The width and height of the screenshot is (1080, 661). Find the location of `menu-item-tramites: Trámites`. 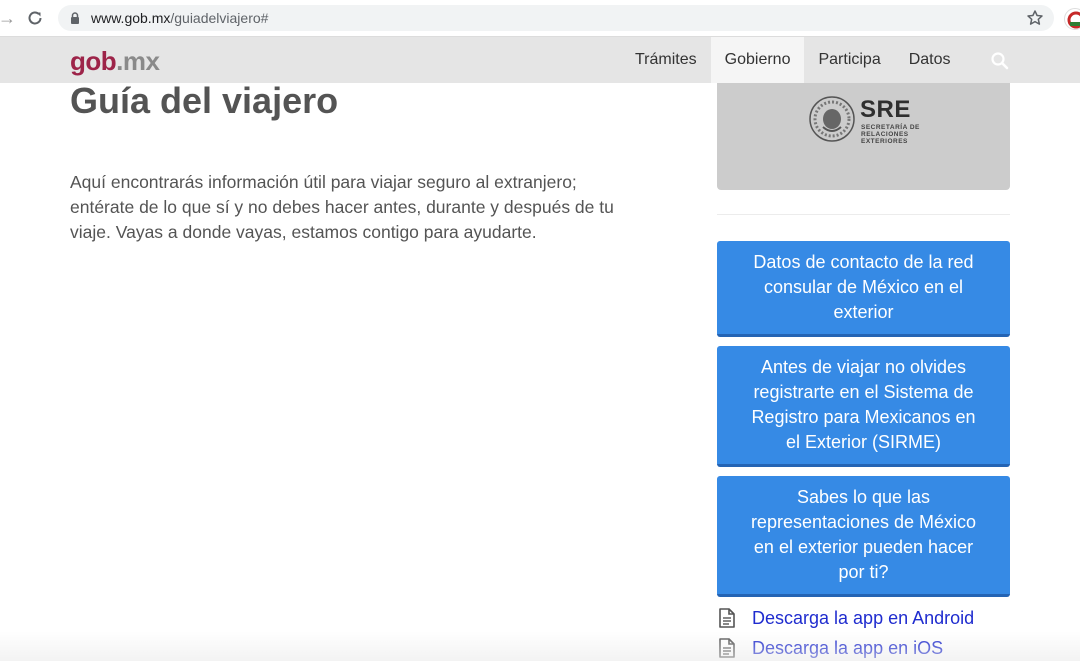

menu-item-tramites: Trámites is located at coordinates (666, 60).